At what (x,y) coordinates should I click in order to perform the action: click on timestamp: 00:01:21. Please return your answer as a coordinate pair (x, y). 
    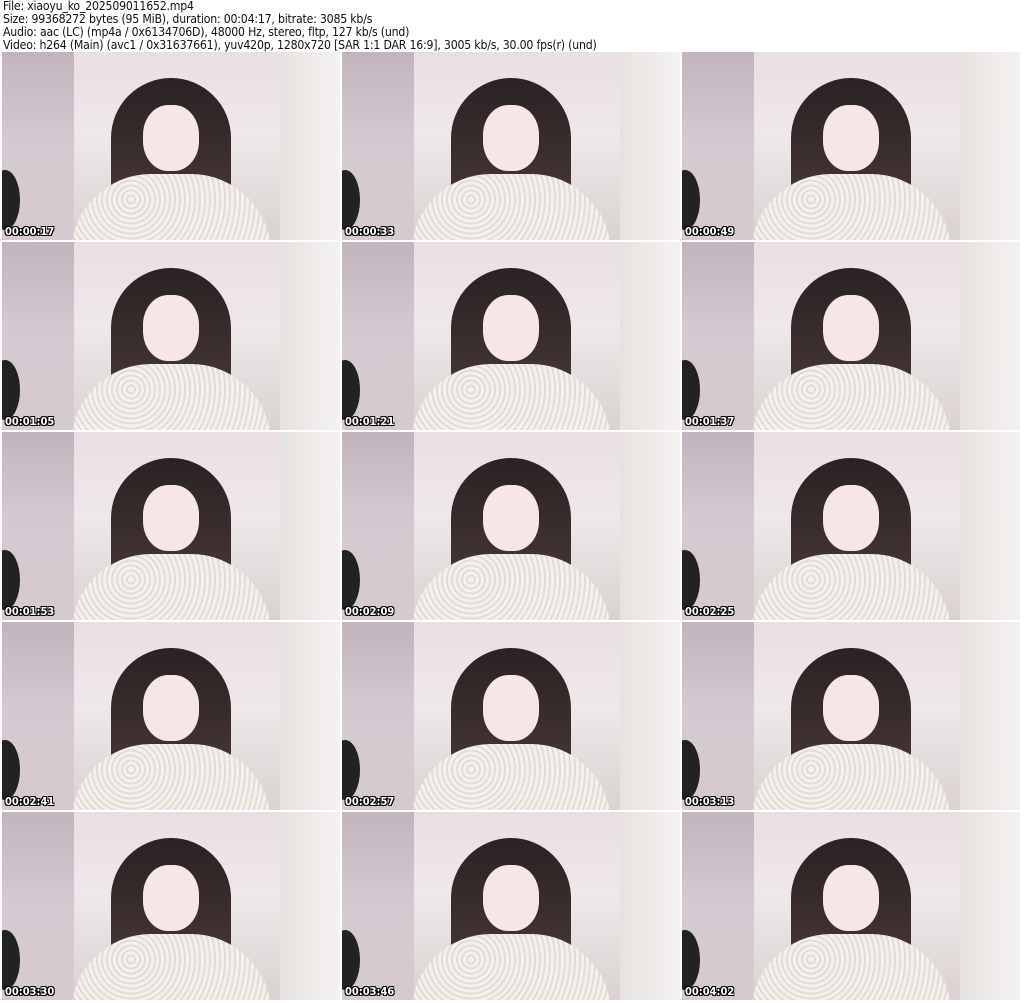
    Looking at the image, I should click on (370, 421).